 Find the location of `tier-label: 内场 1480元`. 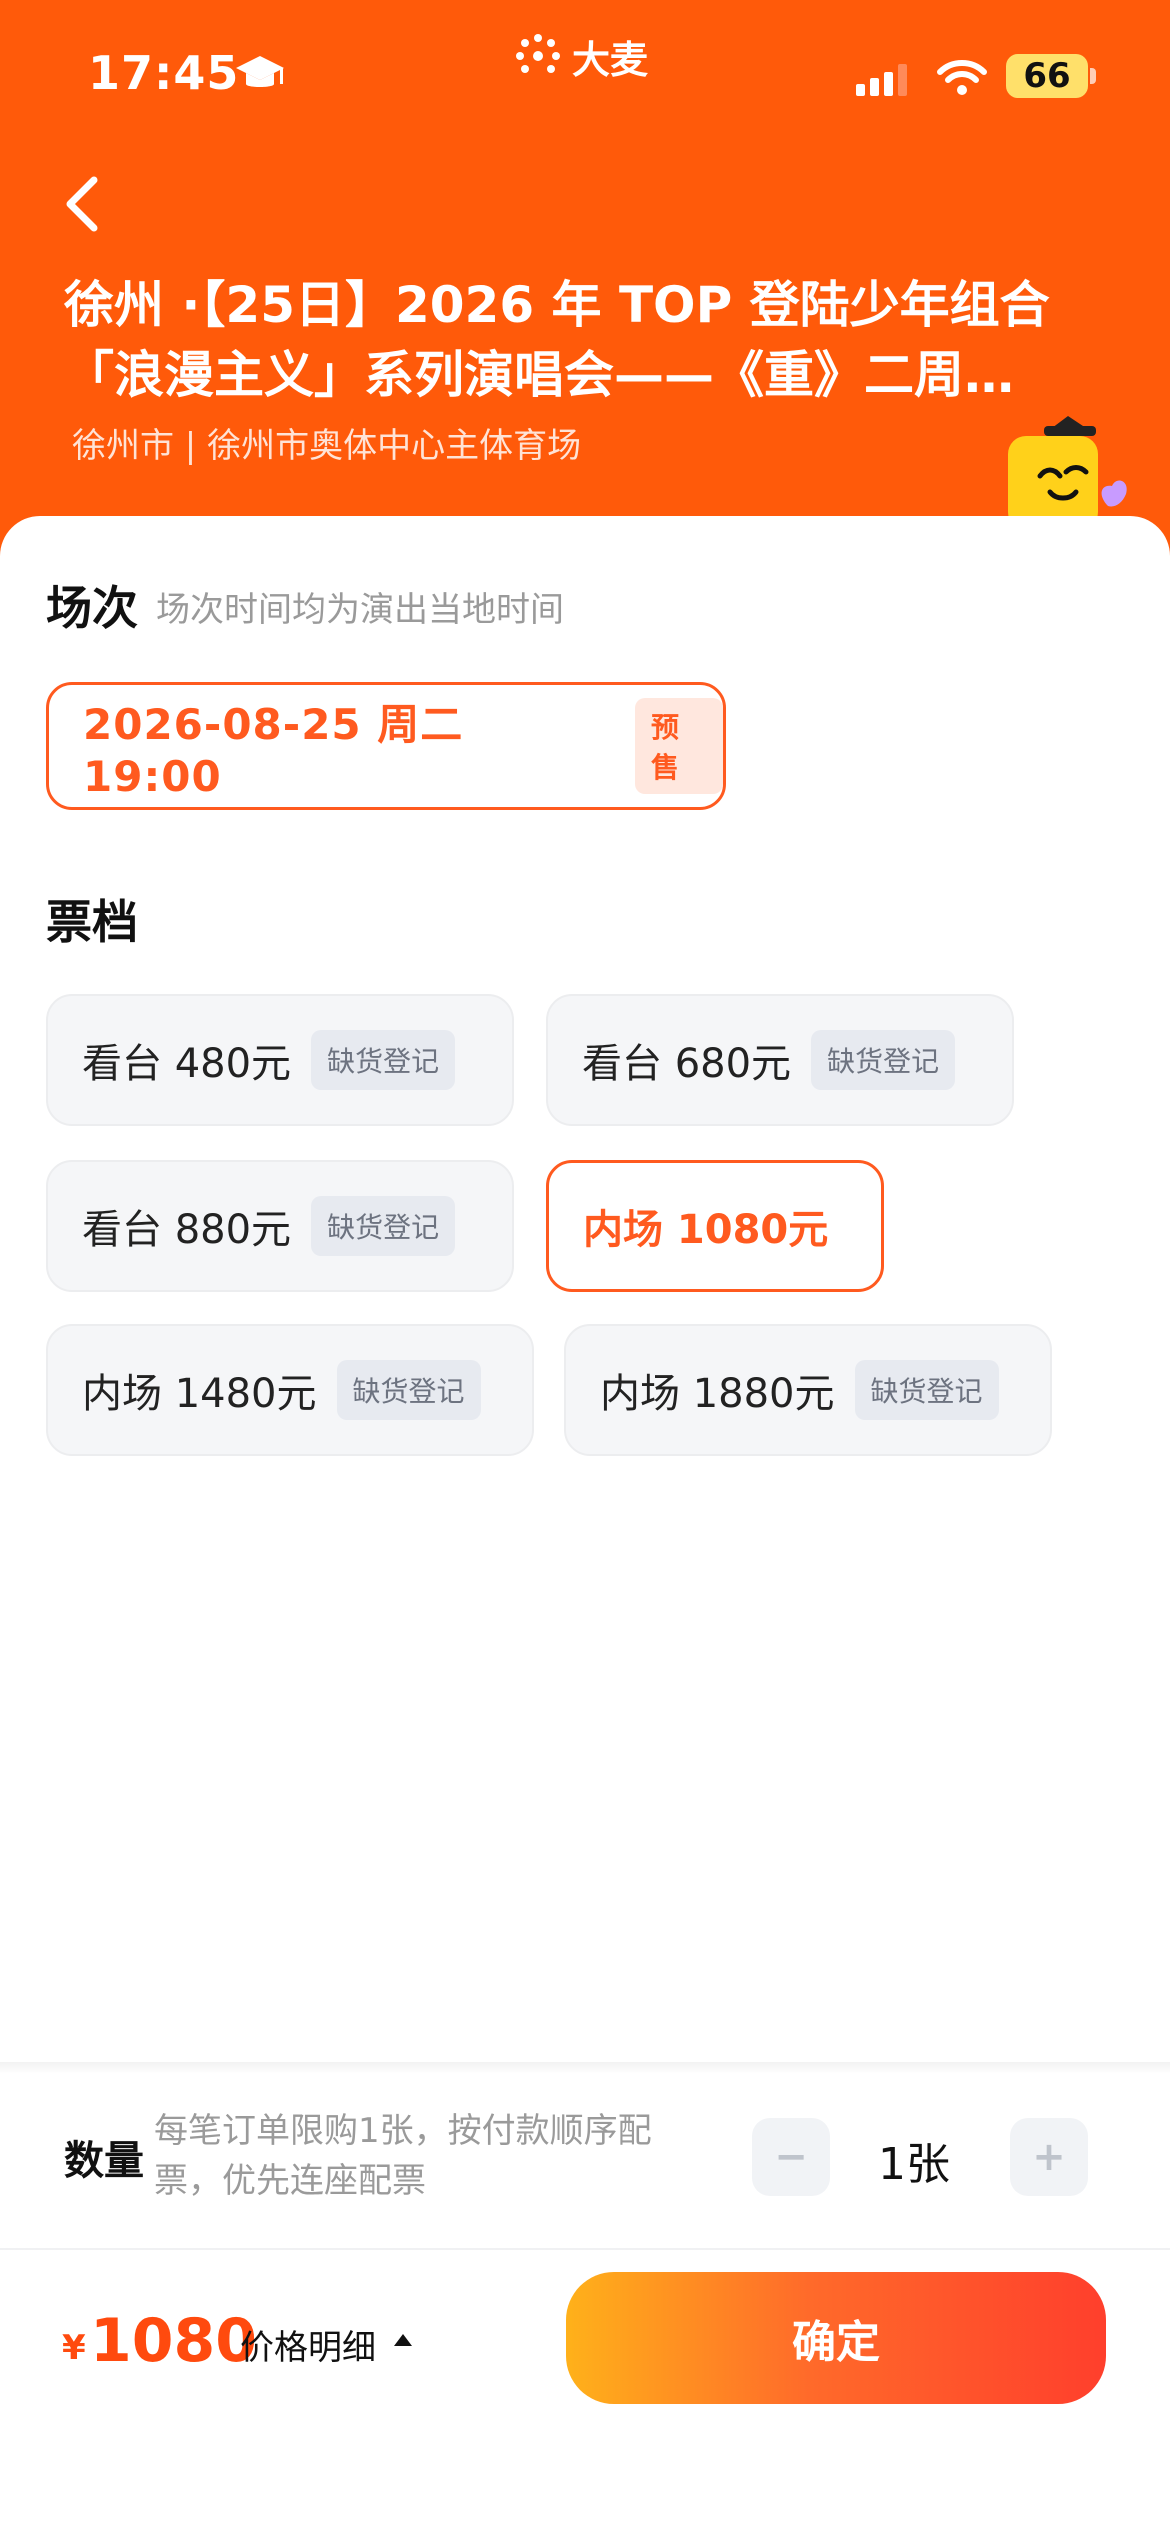

tier-label: 内场 1480元 is located at coordinates (199, 1394).